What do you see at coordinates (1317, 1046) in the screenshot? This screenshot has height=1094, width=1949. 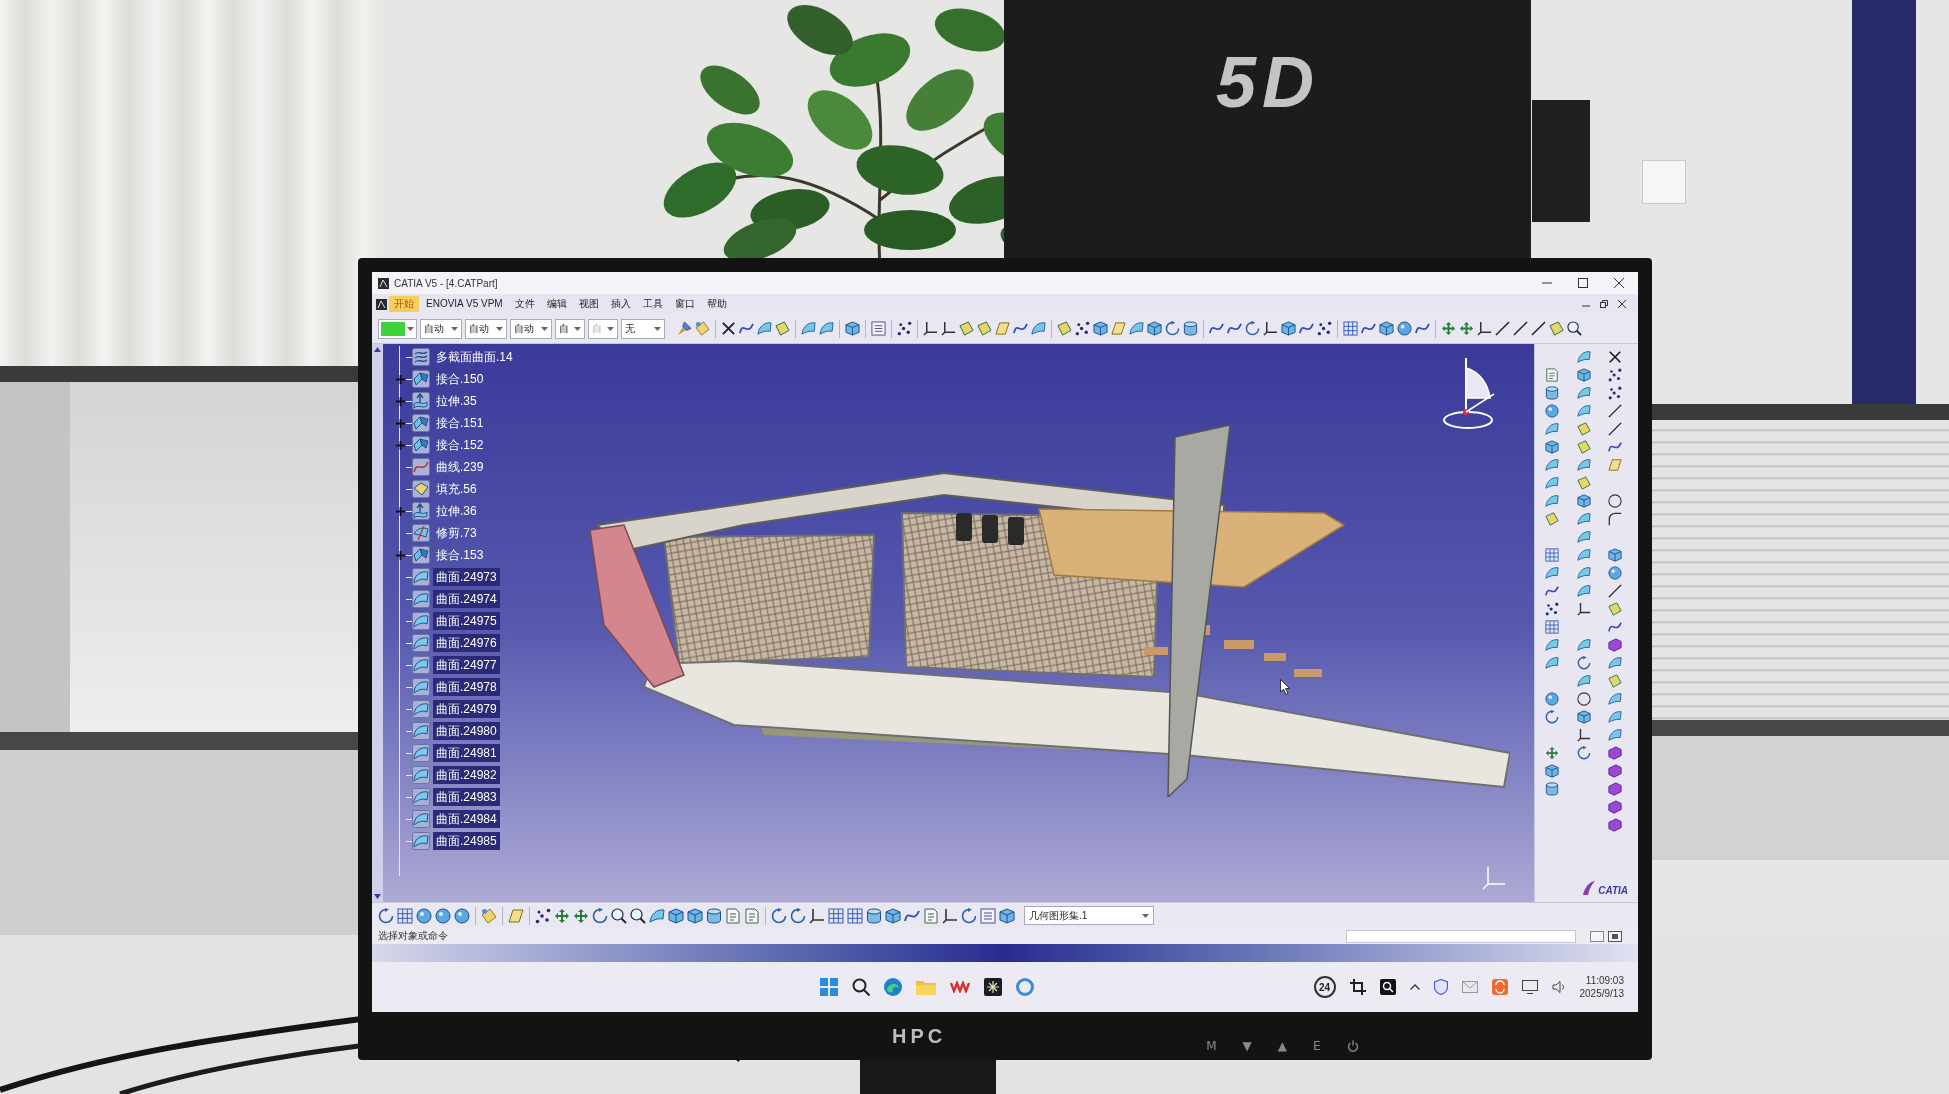 I see `monitor-button: E` at bounding box center [1317, 1046].